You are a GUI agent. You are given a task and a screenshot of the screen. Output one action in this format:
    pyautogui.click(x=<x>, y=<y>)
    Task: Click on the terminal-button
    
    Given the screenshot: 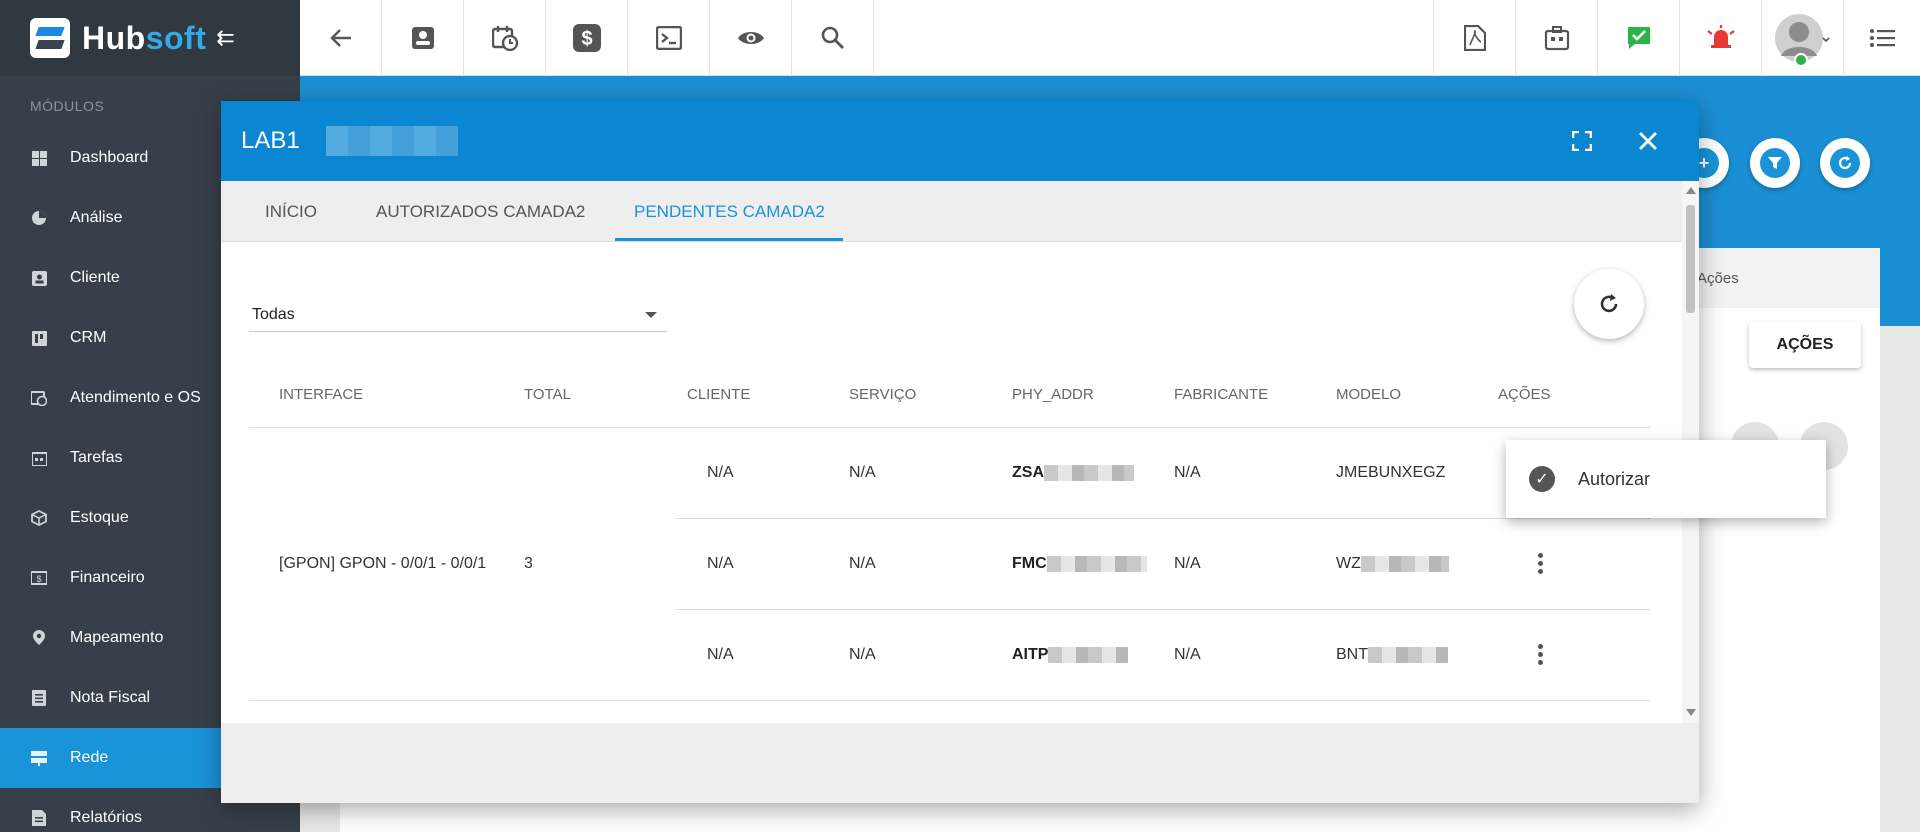 What is the action you would take?
    pyautogui.click(x=669, y=38)
    